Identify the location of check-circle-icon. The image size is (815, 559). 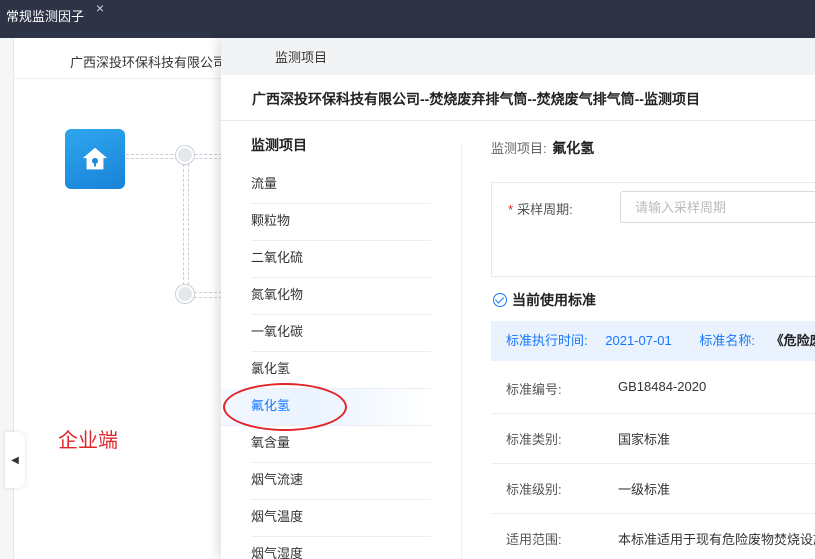
(500, 300).